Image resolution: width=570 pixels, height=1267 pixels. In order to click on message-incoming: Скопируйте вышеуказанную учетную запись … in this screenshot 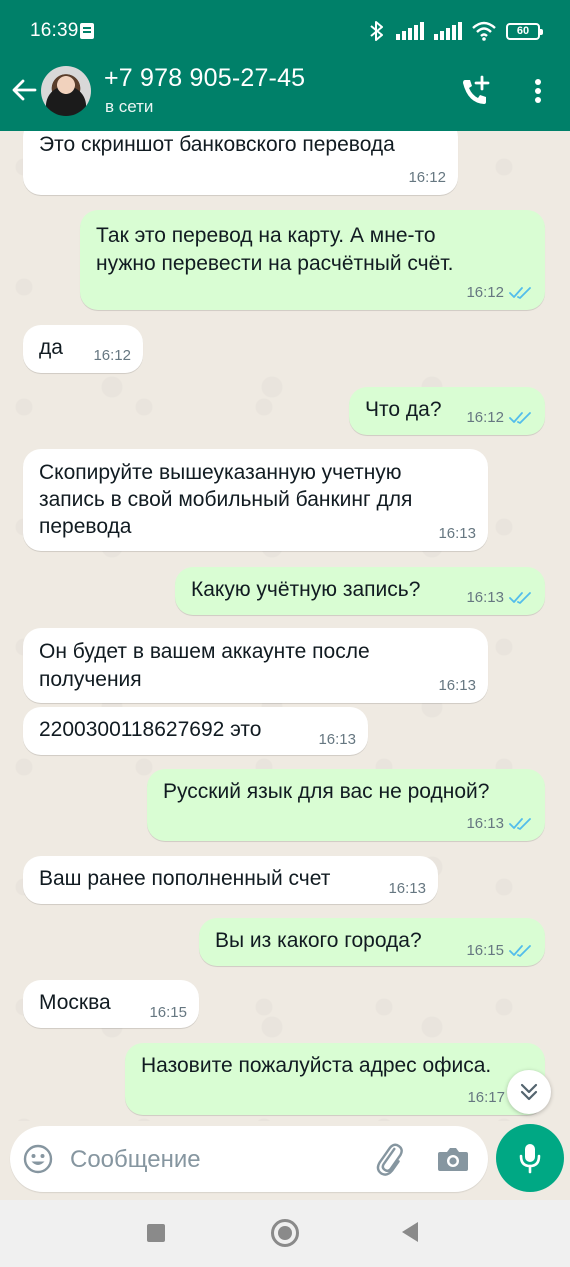, I will do `click(255, 500)`.